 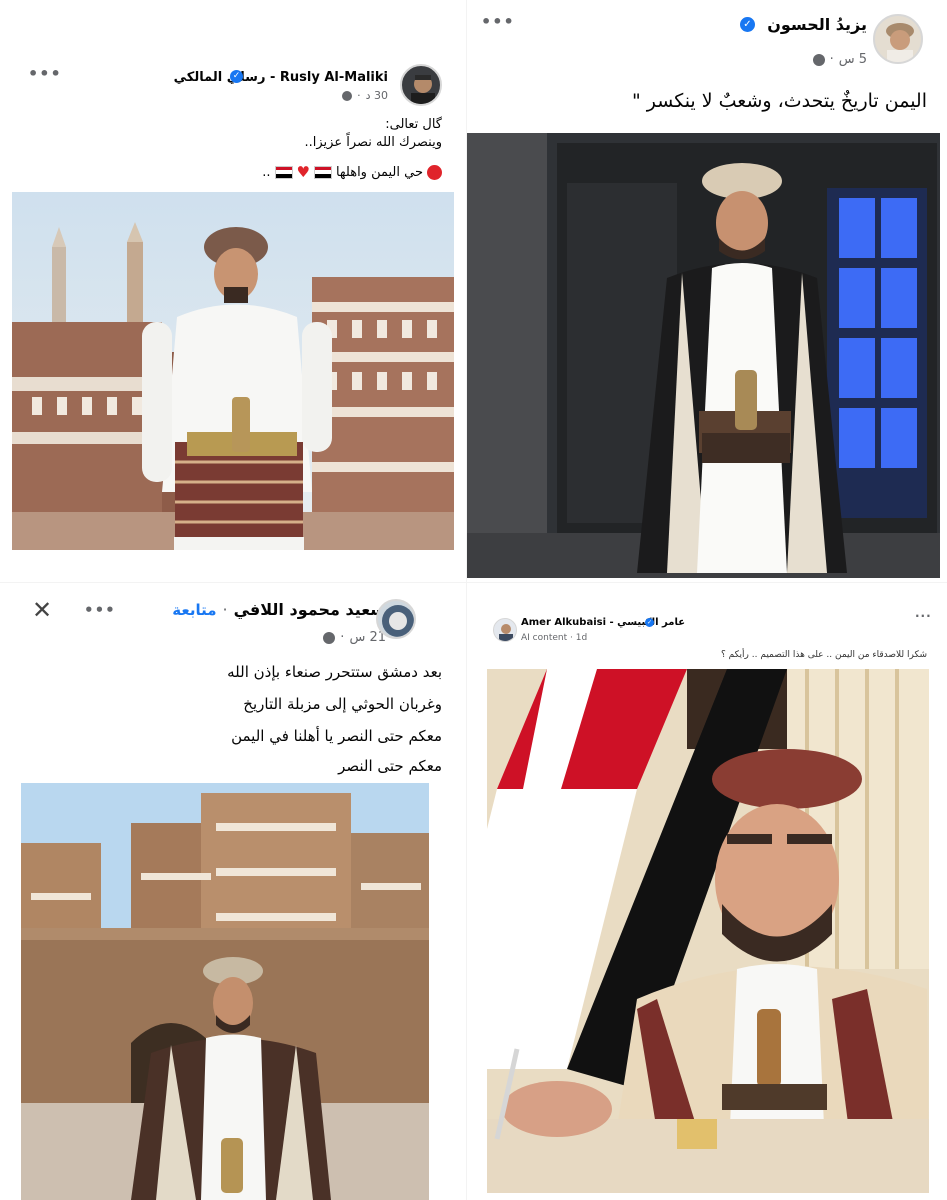 I want to click on author-name: Amer Alkubaisi - عامر الكبيسي, so click(x=603, y=622).